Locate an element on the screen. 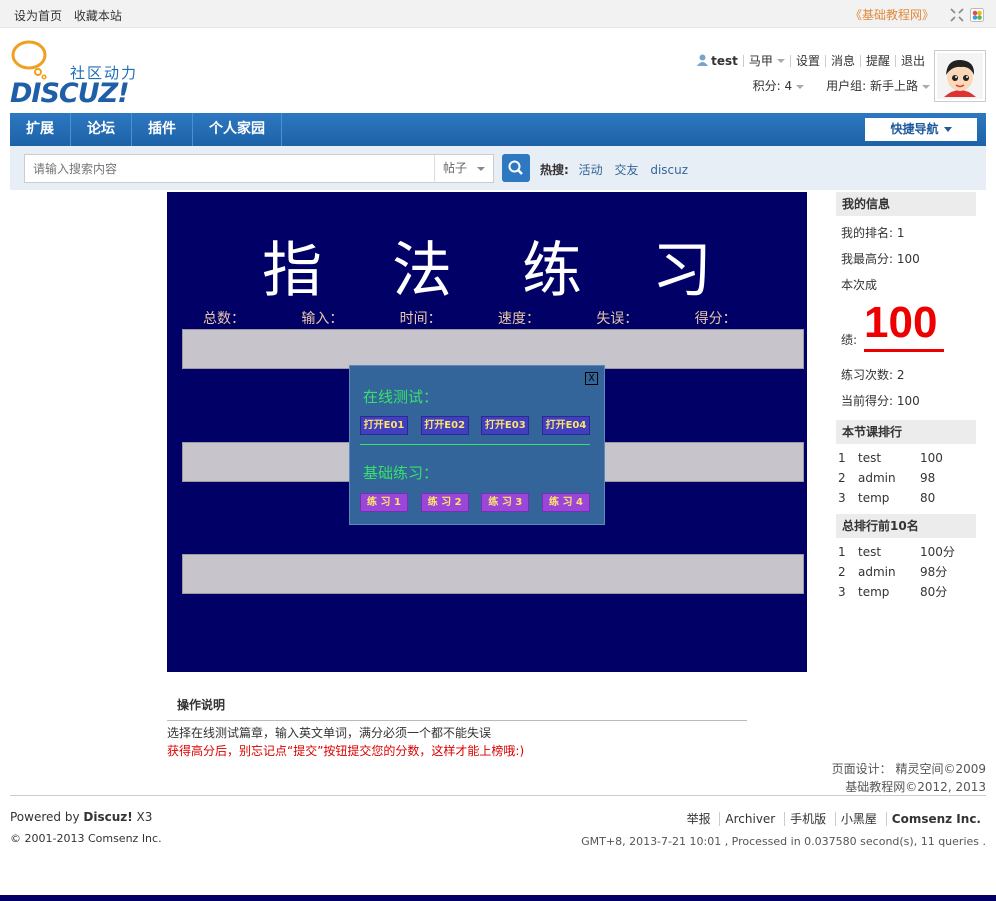 This screenshot has height=901, width=996. practice-4-button: 练 习 4 is located at coordinates (565, 502).